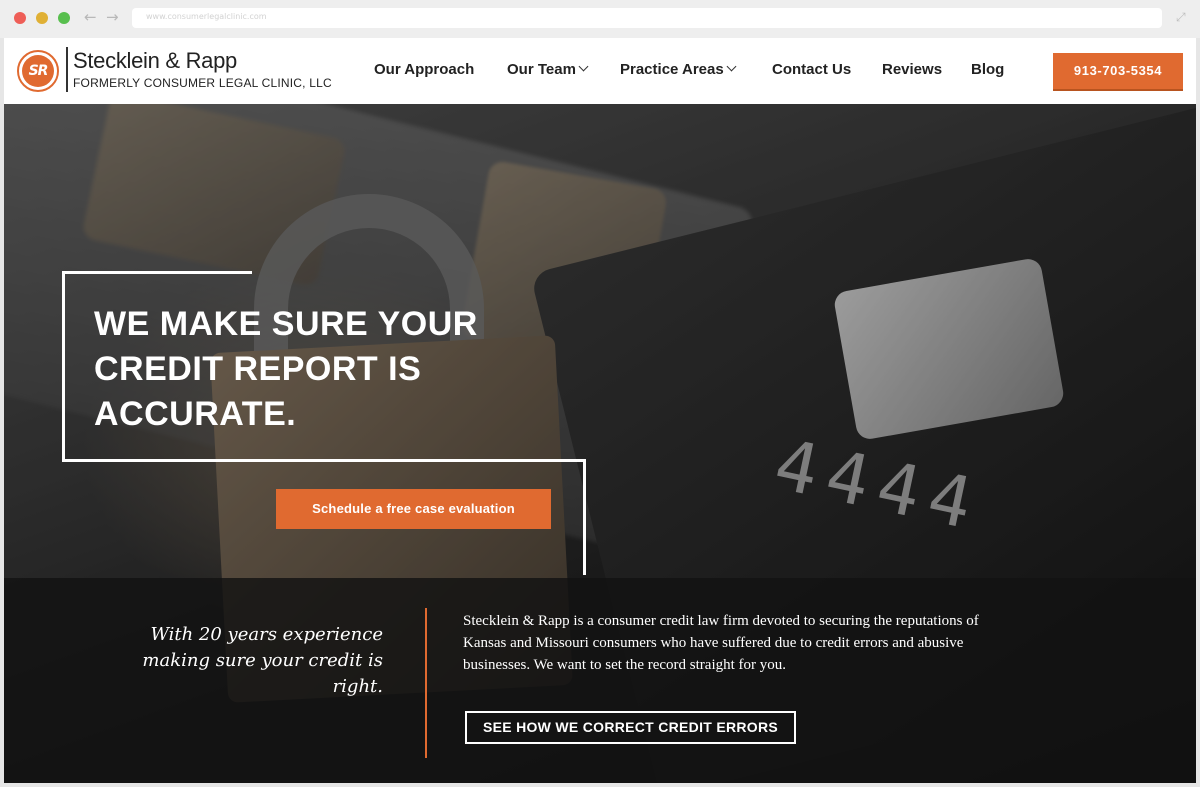 The image size is (1200, 787). What do you see at coordinates (113, 17) in the screenshot?
I see `forward-arrow-icon: →` at bounding box center [113, 17].